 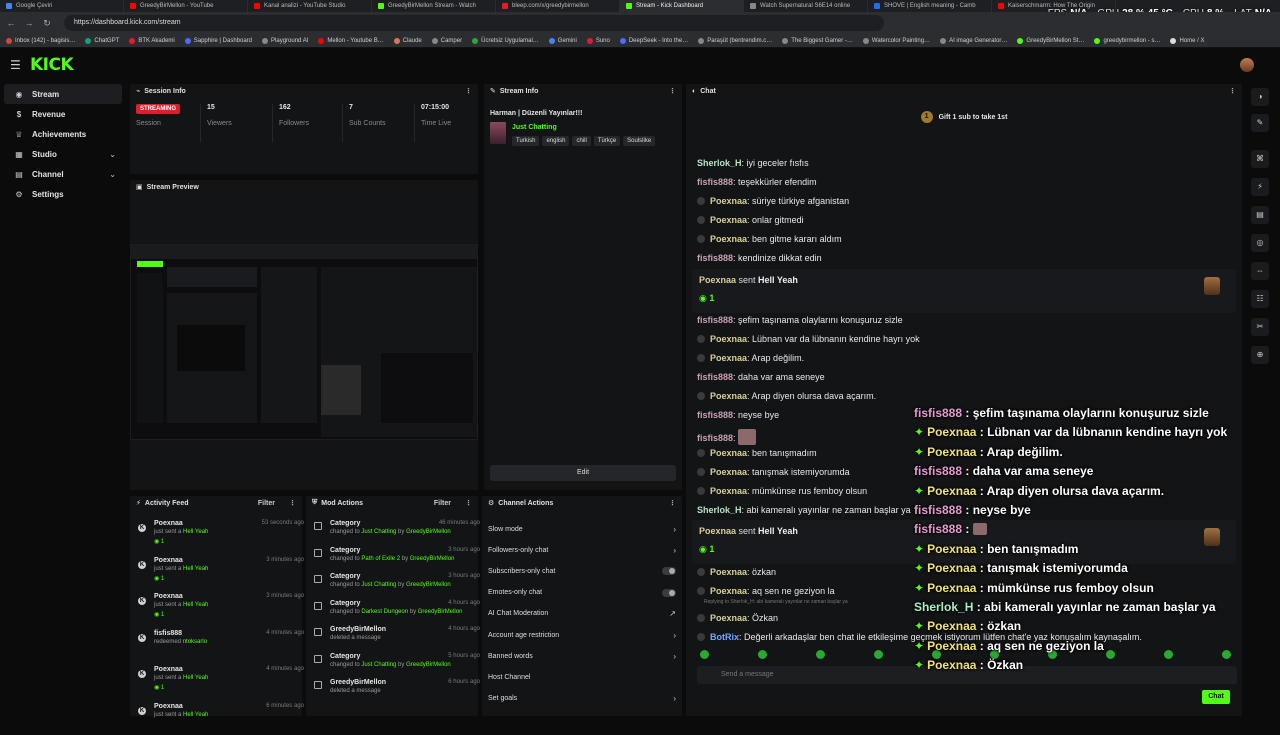 What do you see at coordinates (1260, 243) in the screenshot?
I see `chat-bubble-icon: ◎` at bounding box center [1260, 243].